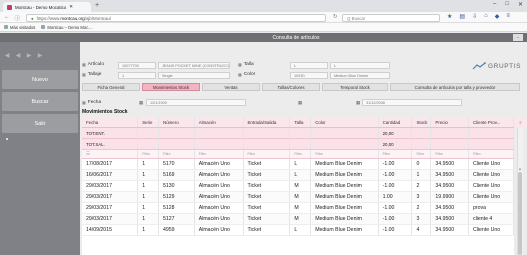  I want to click on new-button: Nuevo, so click(40, 79).